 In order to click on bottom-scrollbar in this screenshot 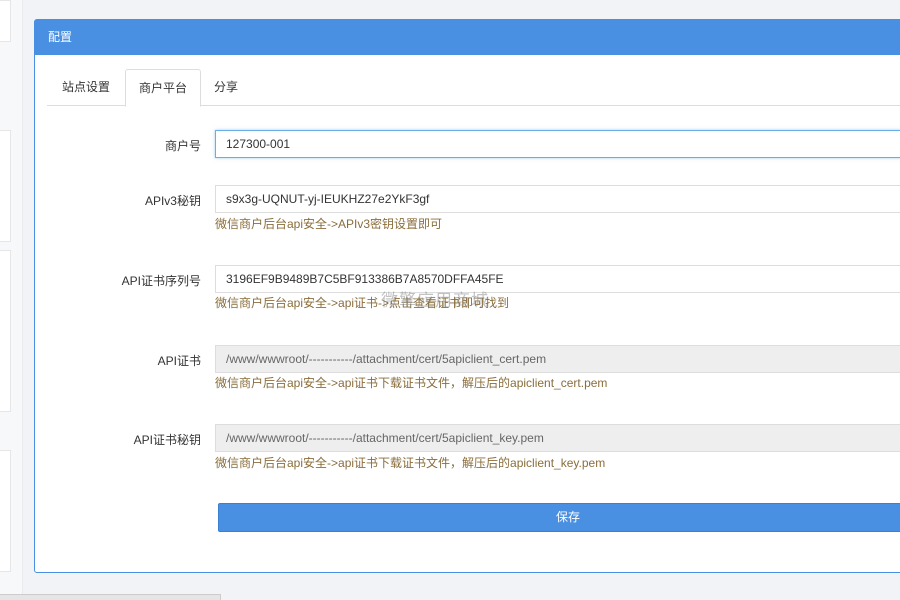, I will do `click(110, 597)`.